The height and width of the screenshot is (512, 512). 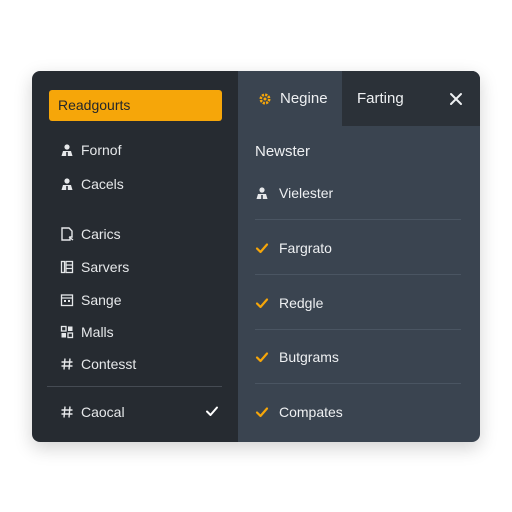 I want to click on sidebar-item-label: Fornof, so click(x=101, y=150).